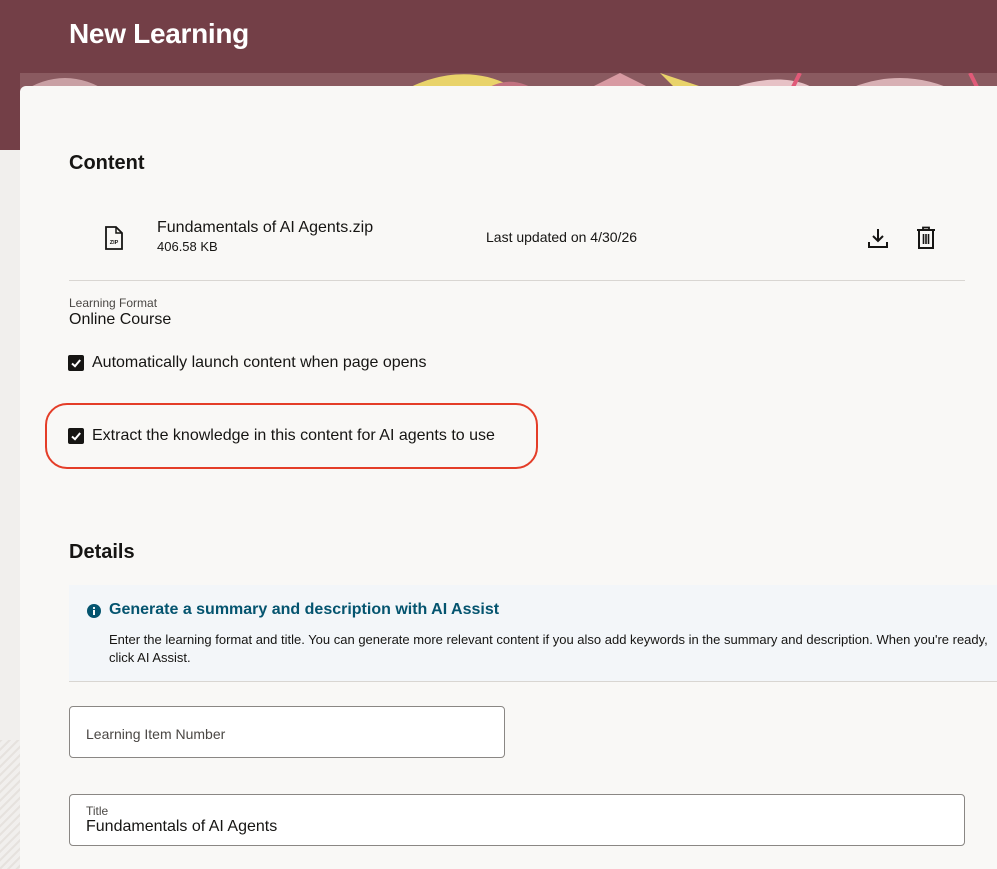 This screenshot has height=869, width=997. I want to click on download-icon, so click(878, 238).